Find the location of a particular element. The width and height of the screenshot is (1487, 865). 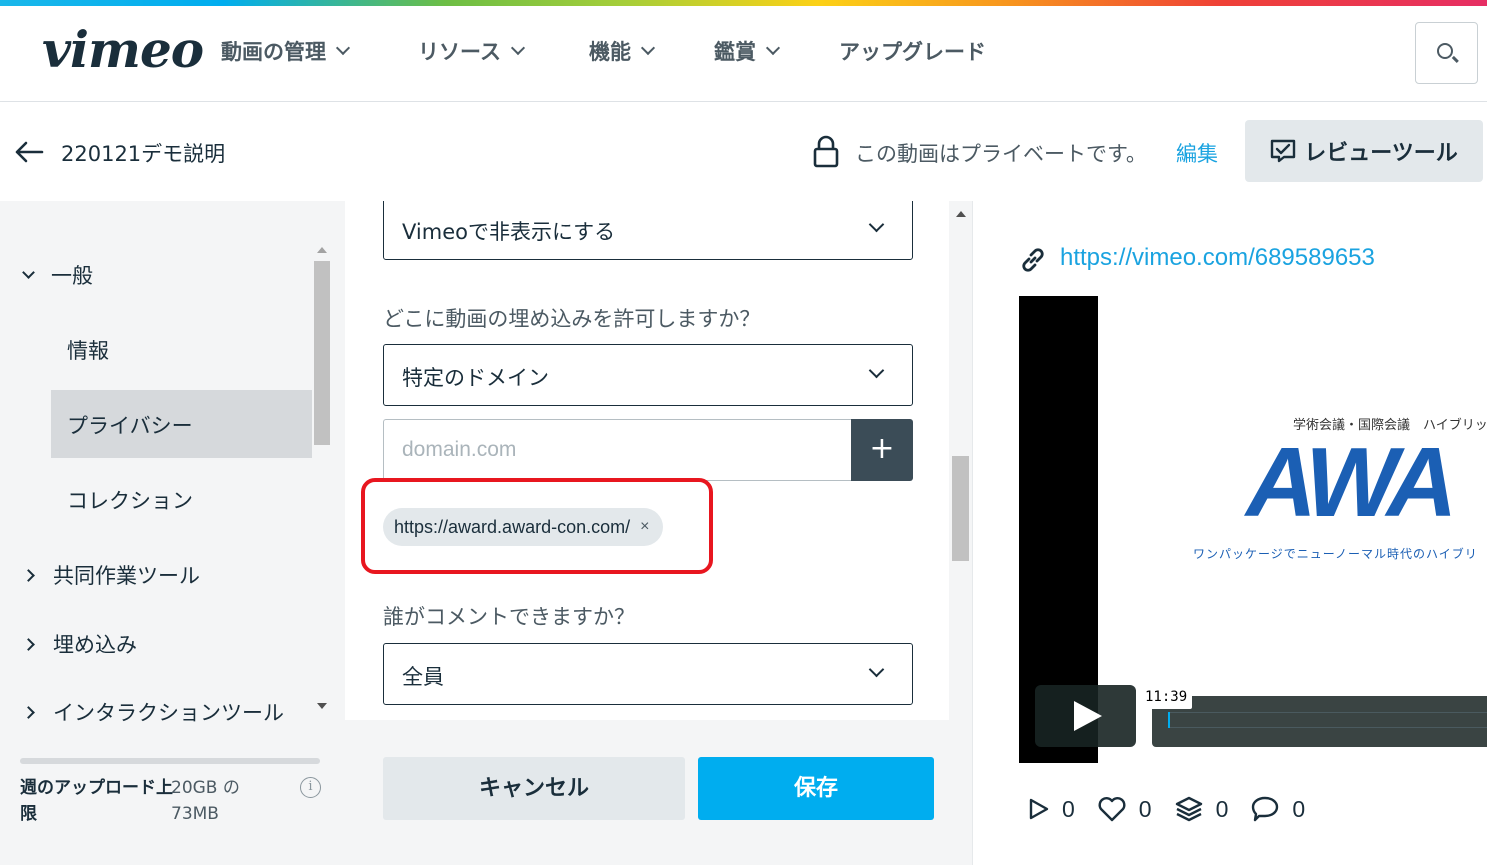

stat-plays-count: 0 is located at coordinates (1068, 808).